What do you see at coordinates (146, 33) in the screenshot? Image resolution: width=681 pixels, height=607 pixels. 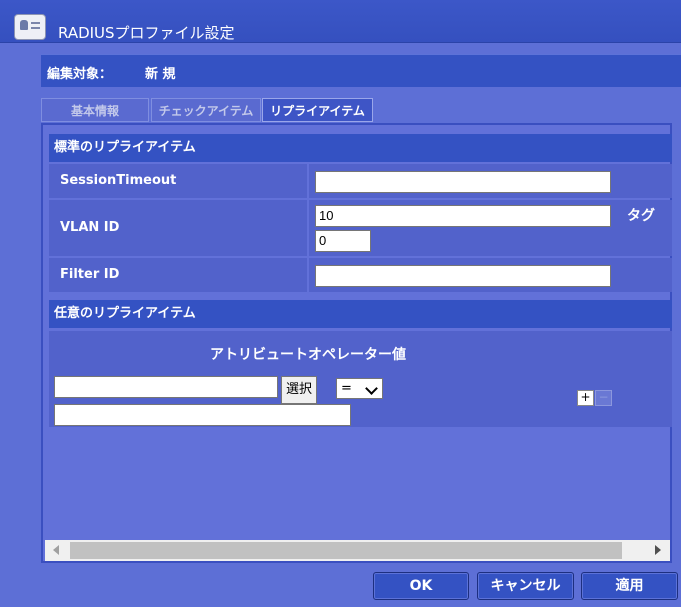 I see `window-title: RADIUSプロファイル設定` at bounding box center [146, 33].